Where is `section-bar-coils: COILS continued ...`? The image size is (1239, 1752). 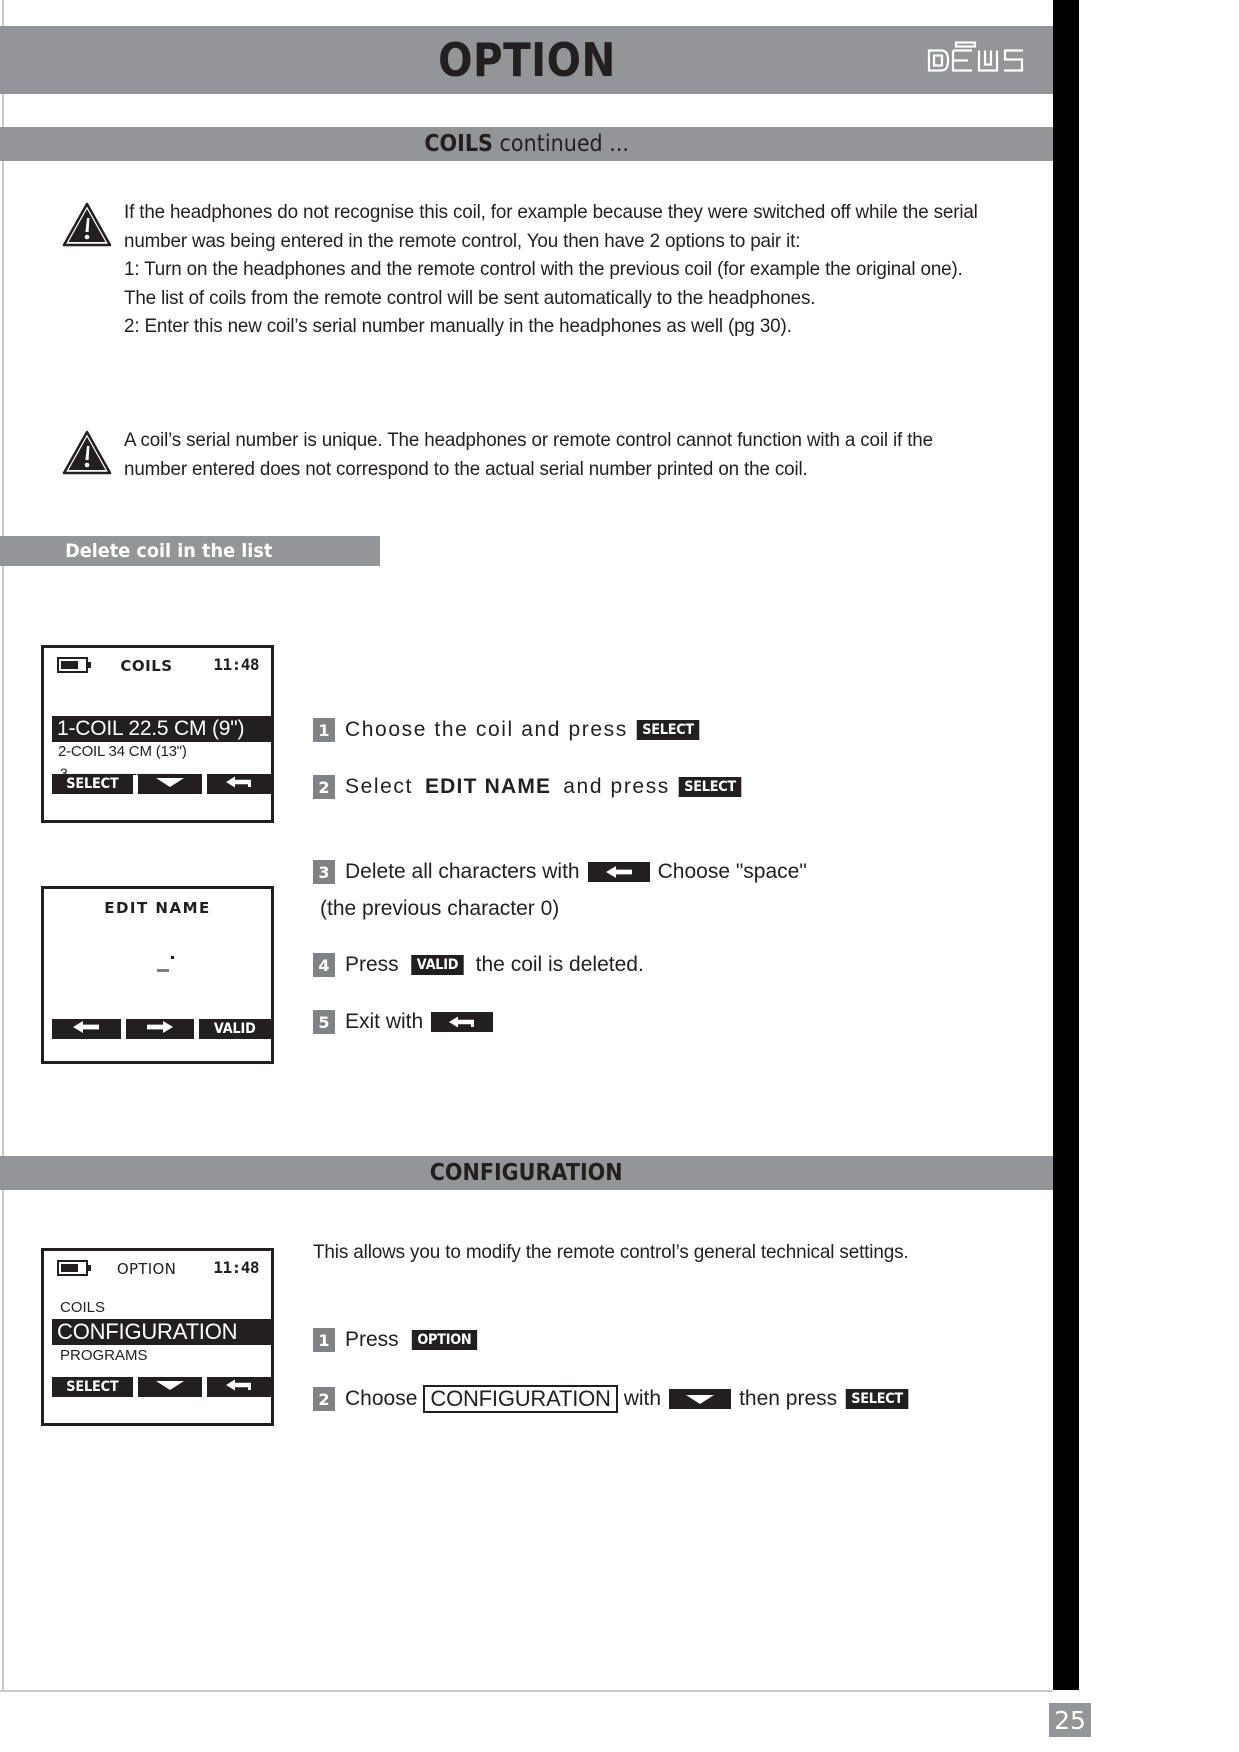
section-bar-coils: COILS continued ... is located at coordinates (526, 144).